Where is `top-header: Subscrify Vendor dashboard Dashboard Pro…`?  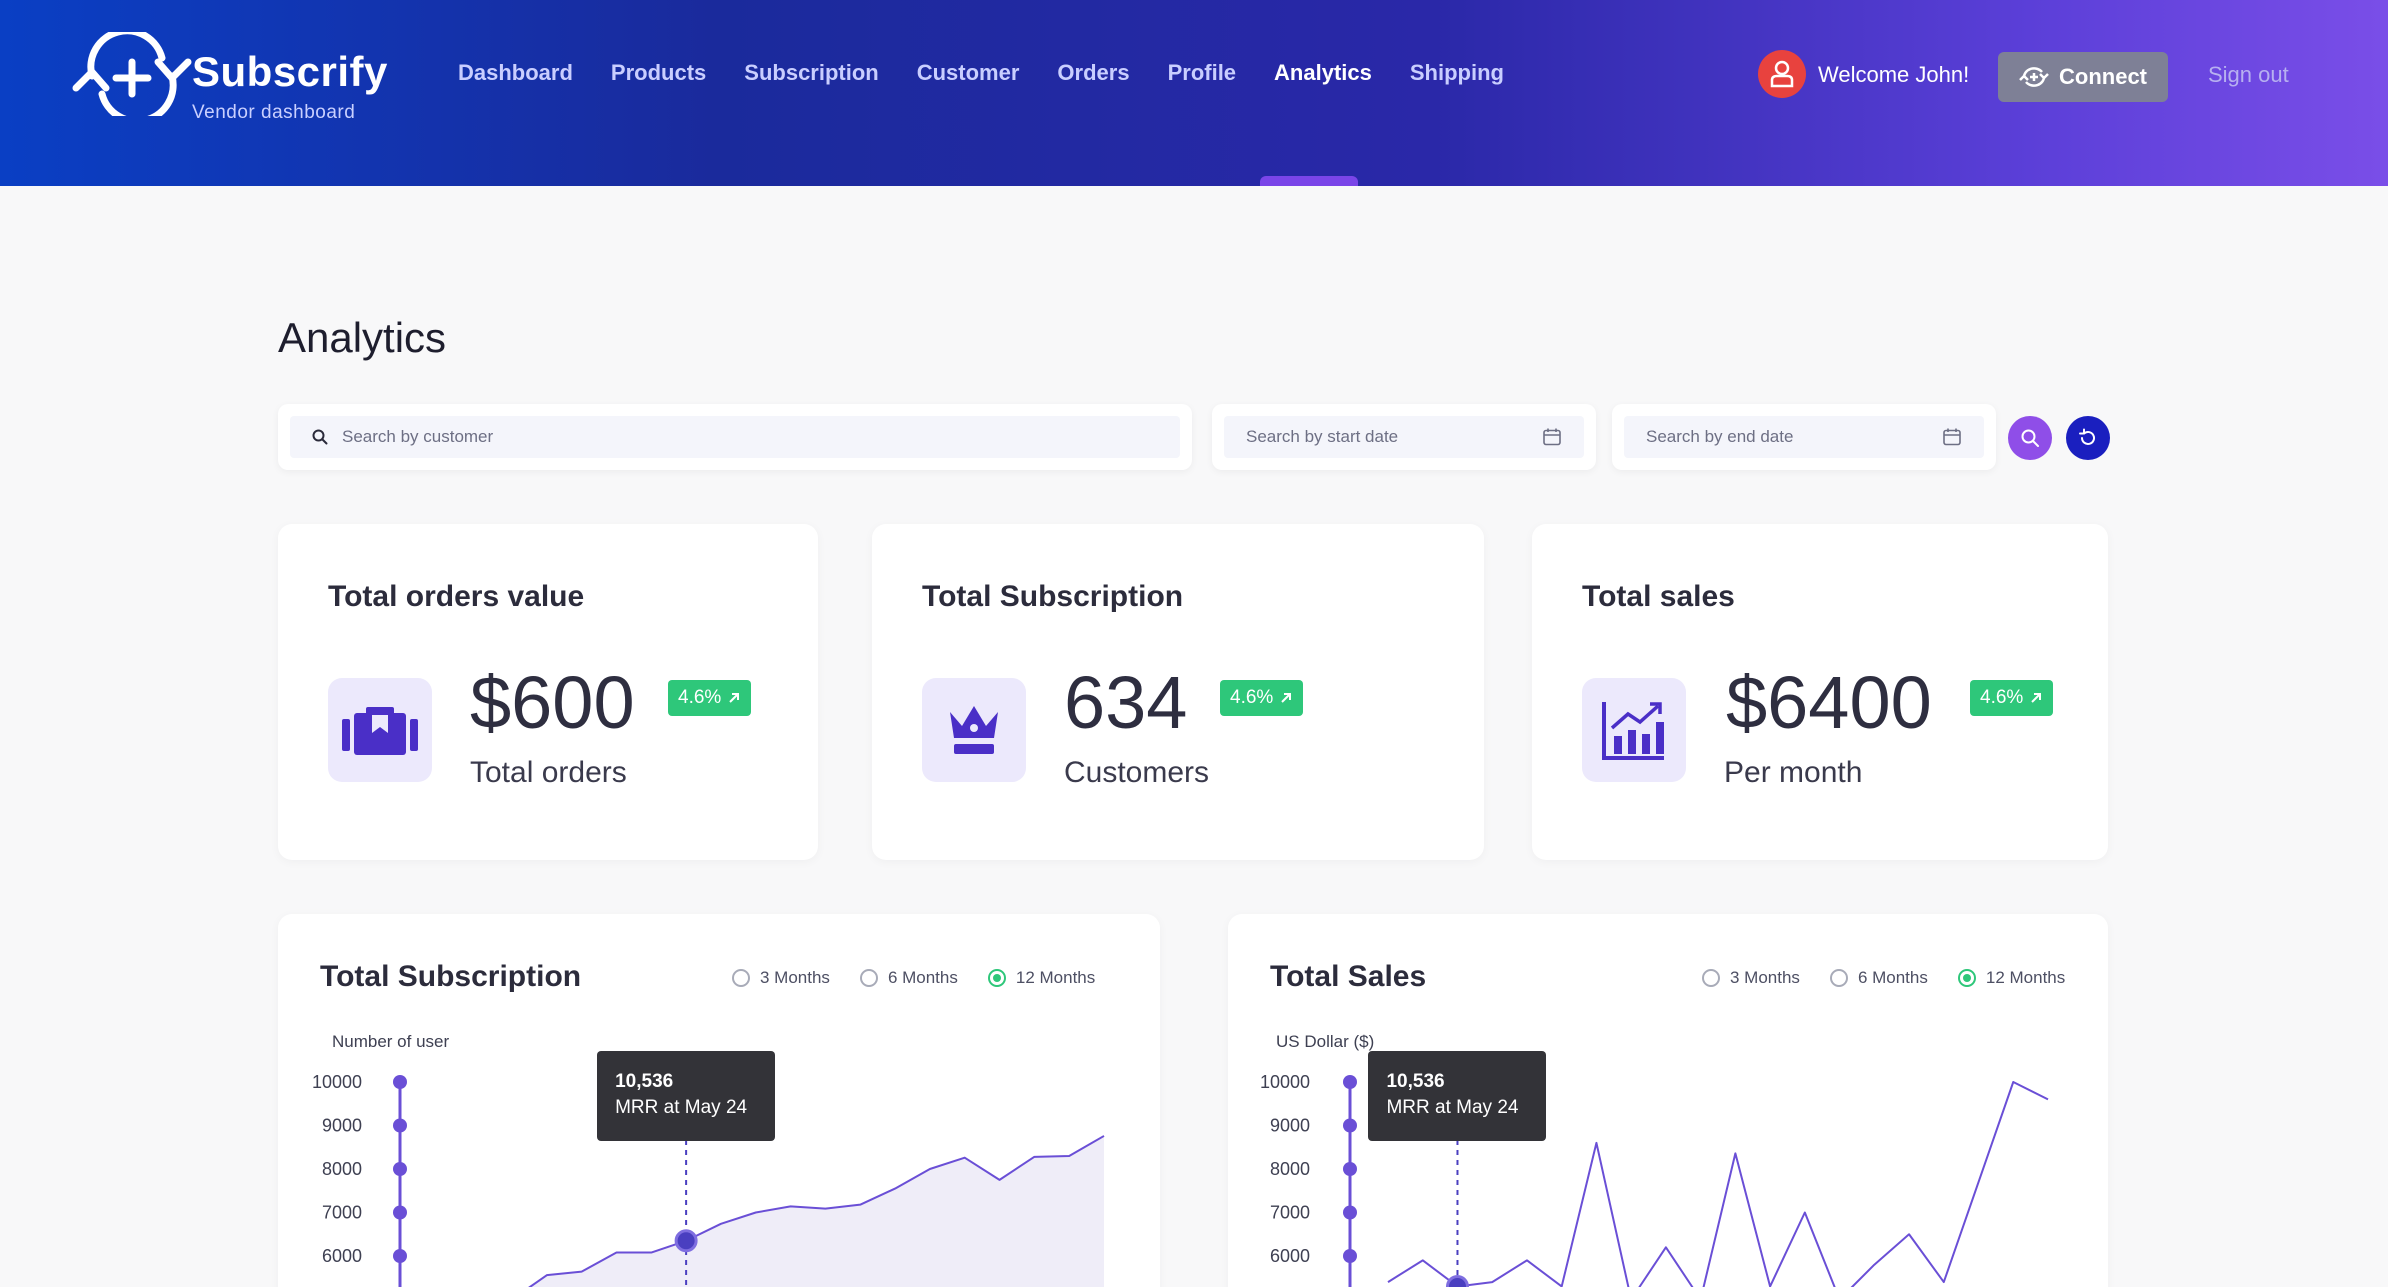 top-header: Subscrify Vendor dashboard Dashboard Pro… is located at coordinates (1194, 93).